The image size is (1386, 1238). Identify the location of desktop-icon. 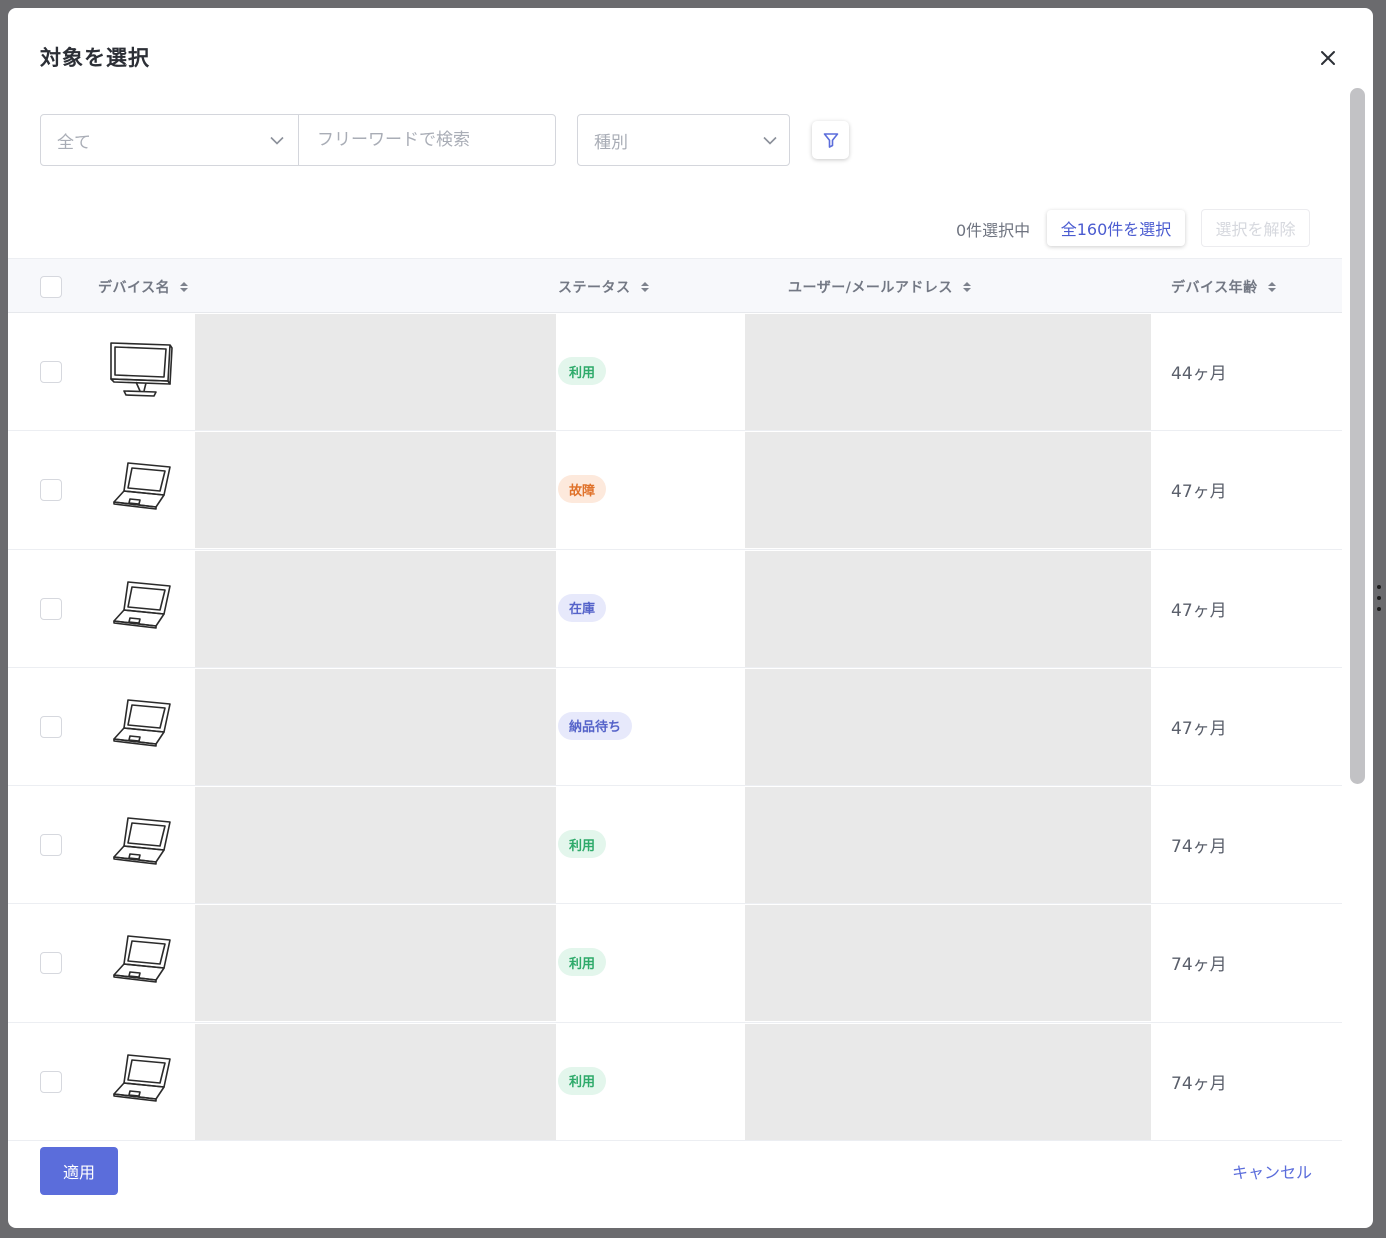
(140, 370).